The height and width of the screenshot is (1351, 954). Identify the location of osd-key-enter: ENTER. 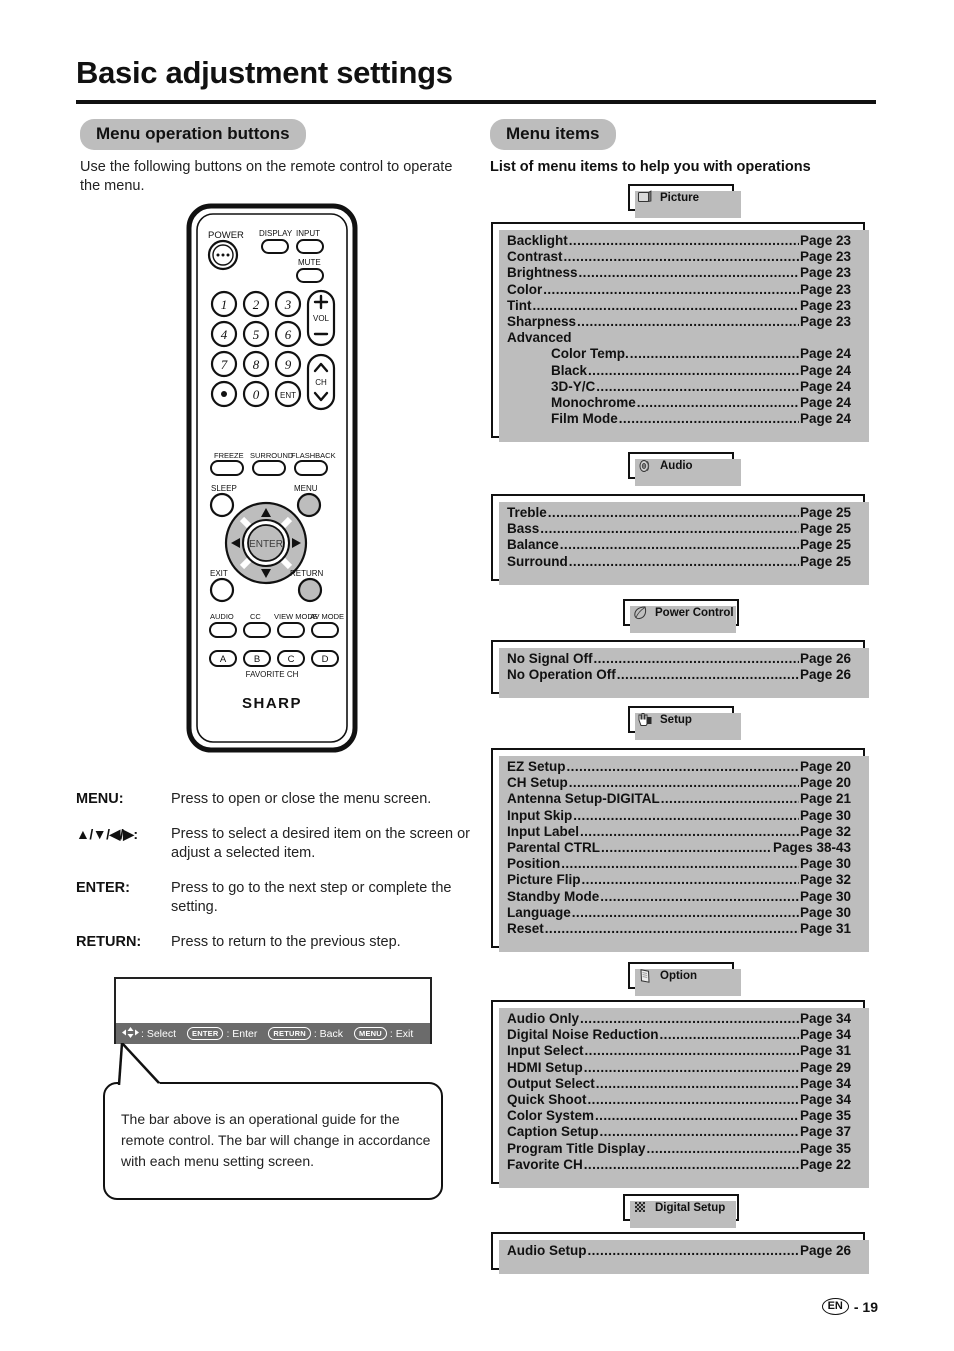
(205, 1033).